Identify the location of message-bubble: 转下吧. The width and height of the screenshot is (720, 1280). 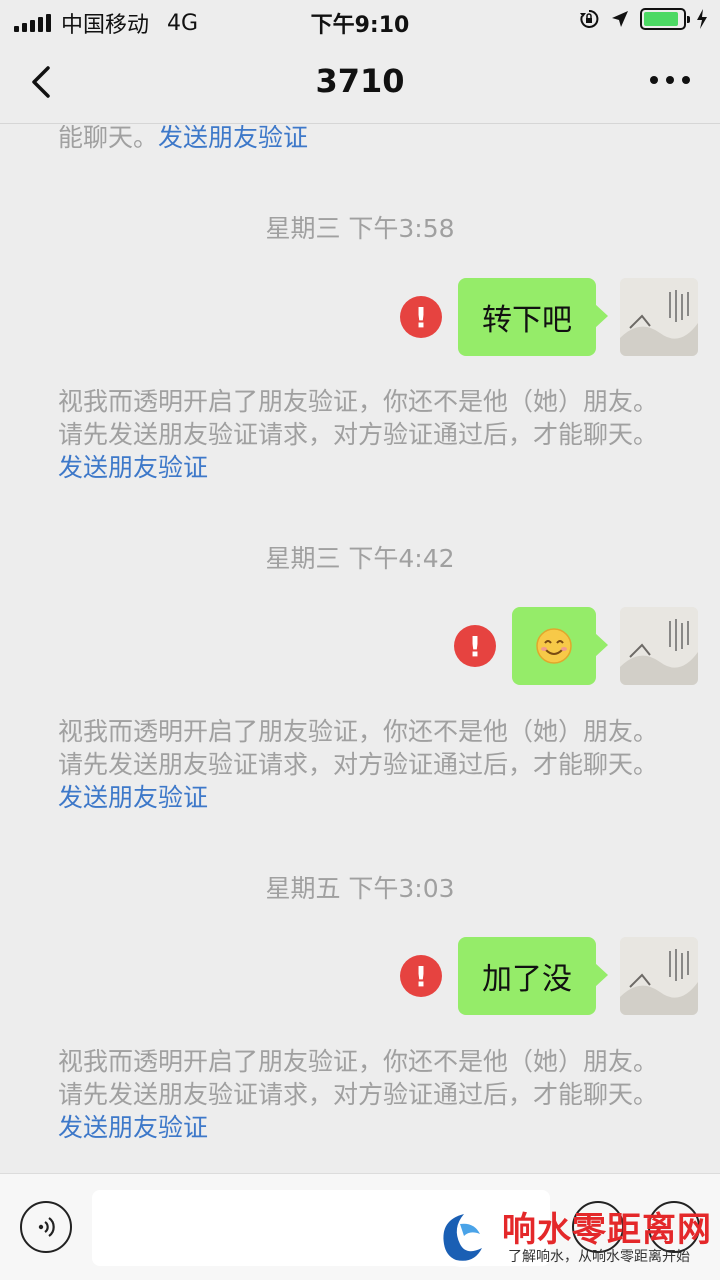
(533, 317).